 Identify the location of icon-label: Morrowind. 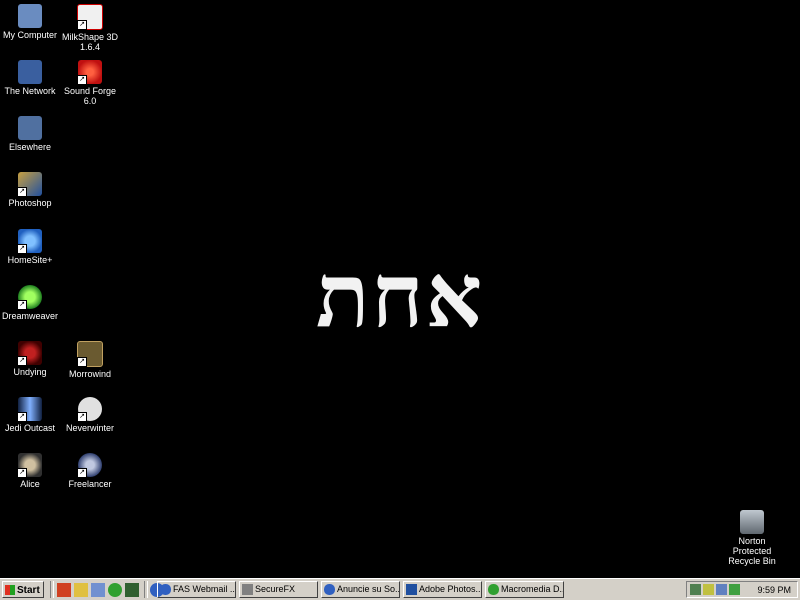
(89, 374).